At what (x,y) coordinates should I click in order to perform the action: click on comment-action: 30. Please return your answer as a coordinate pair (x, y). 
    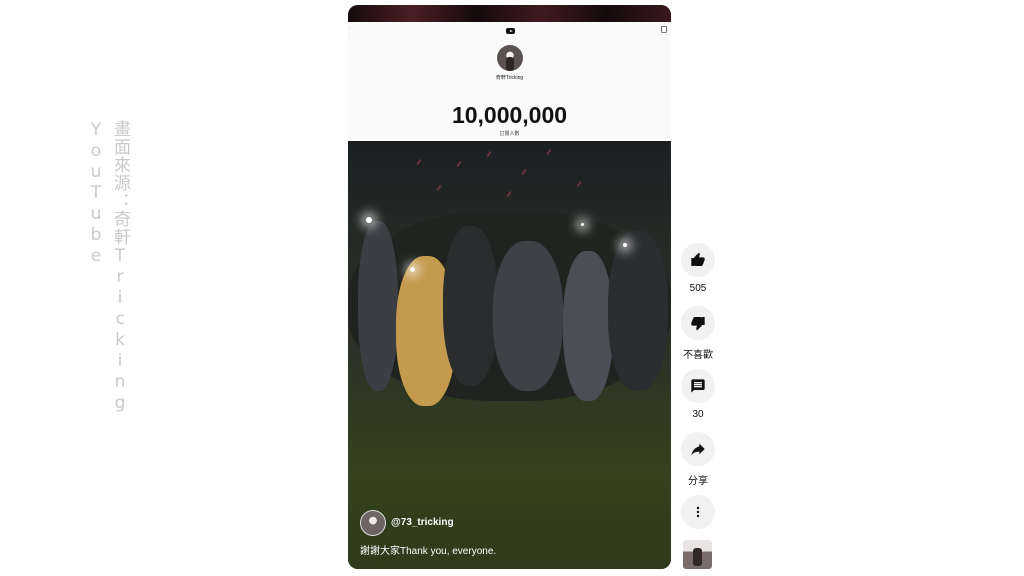
    Looking at the image, I should click on (698, 394).